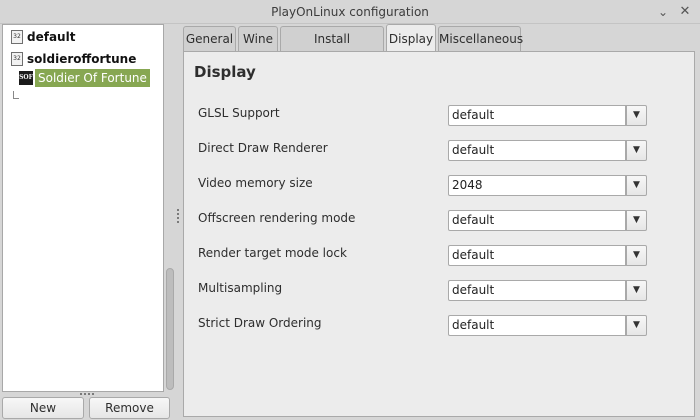 This screenshot has height=420, width=700. Describe the element at coordinates (537, 185) in the screenshot. I see `select-value: 2048` at that location.